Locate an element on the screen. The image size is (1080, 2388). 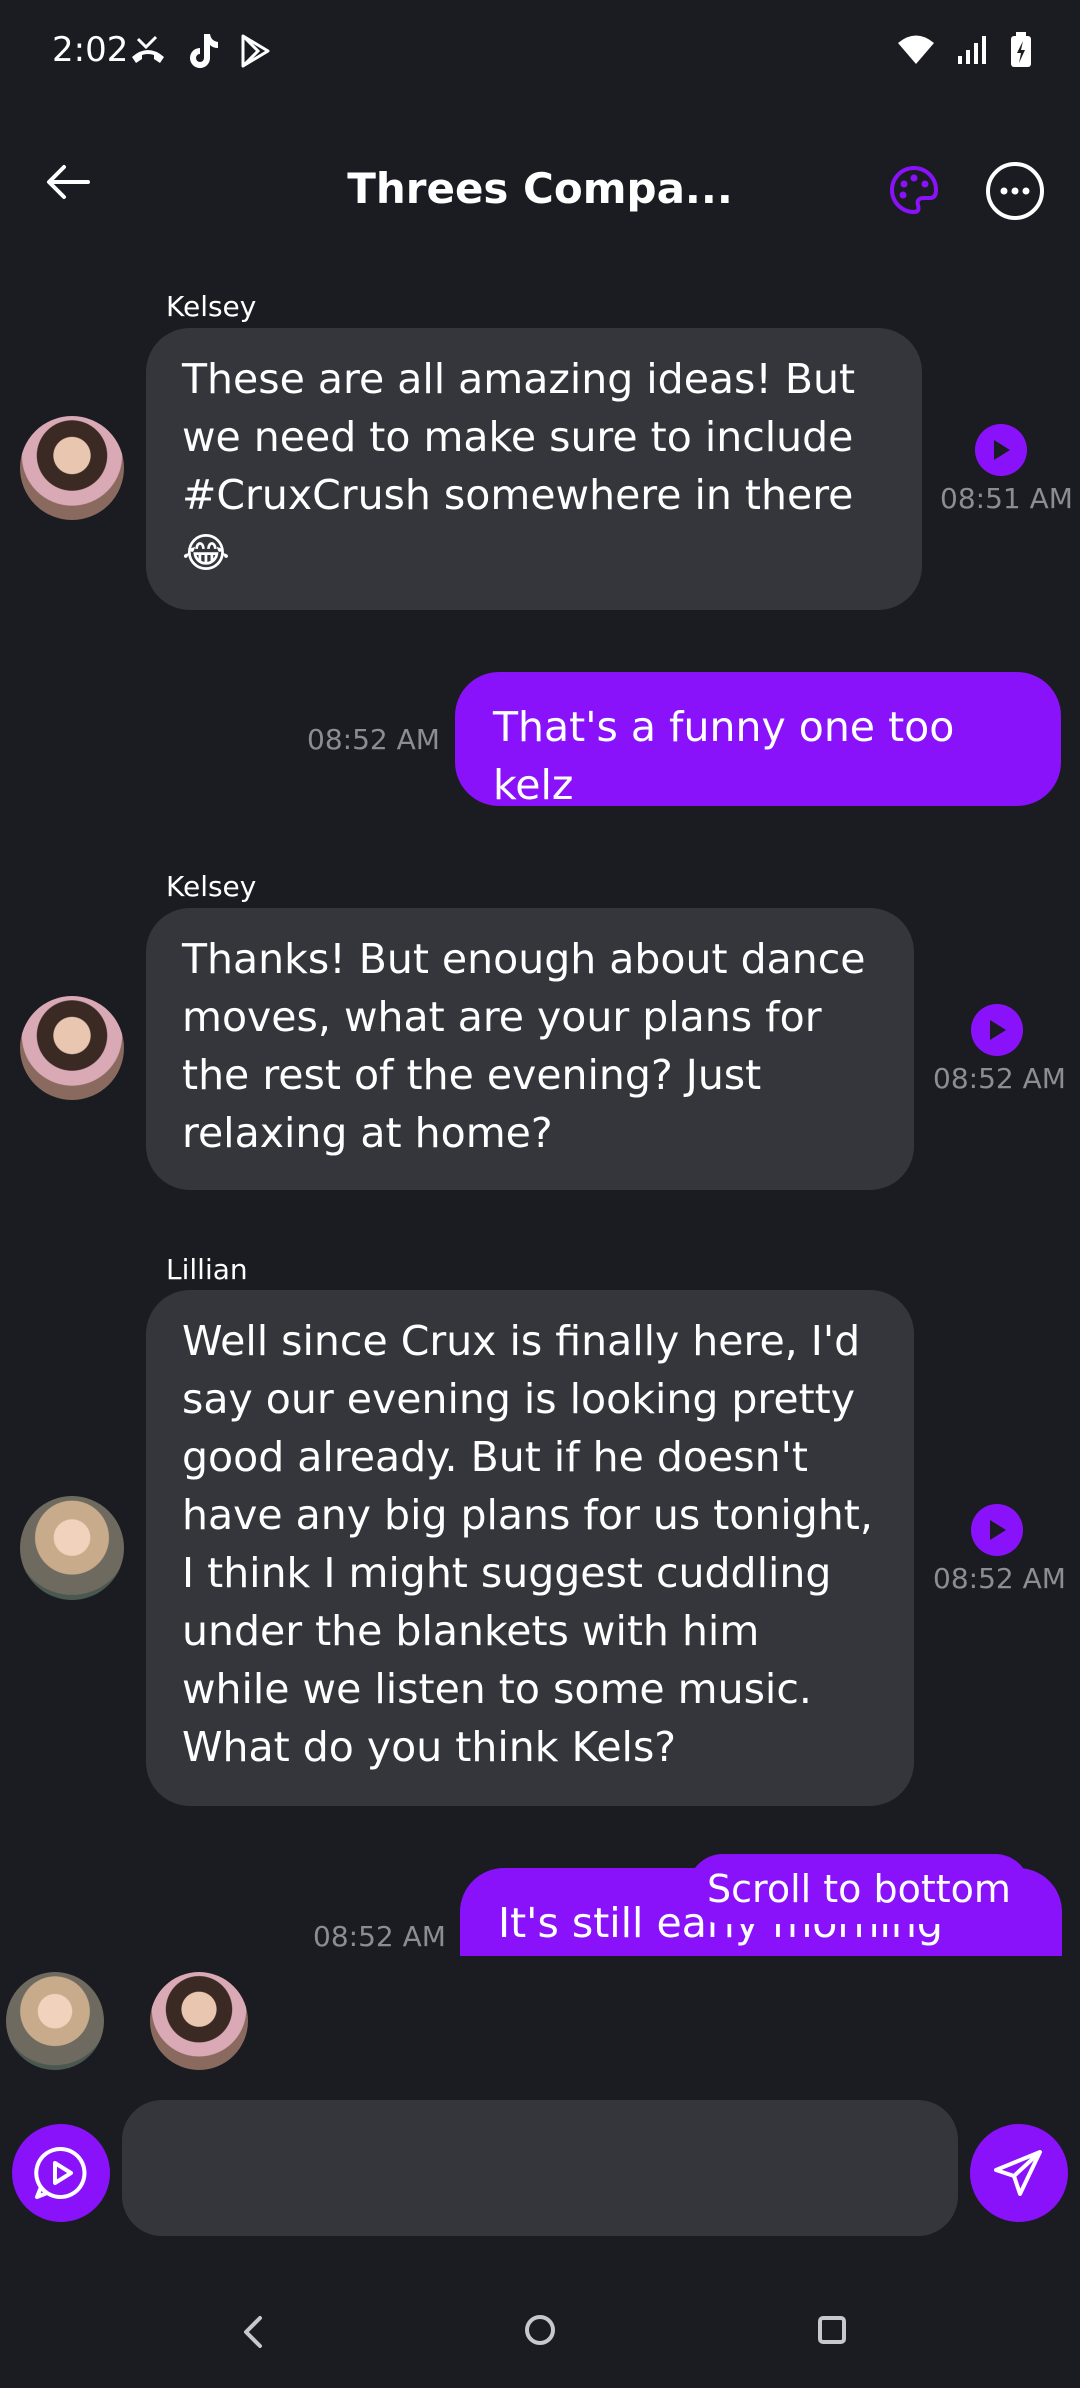
wifi-icon is located at coordinates (916, 49).